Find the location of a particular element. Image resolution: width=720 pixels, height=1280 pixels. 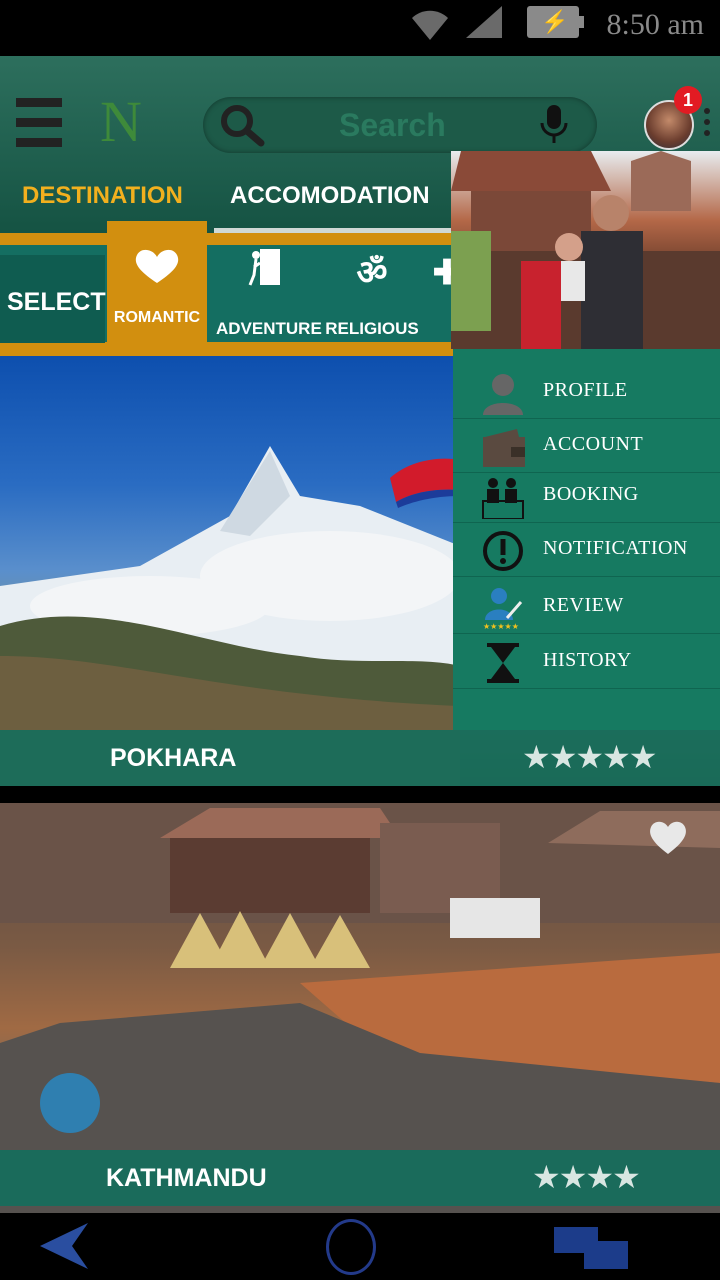

category-adventure: ADVENTURE is located at coordinates (269, 291).